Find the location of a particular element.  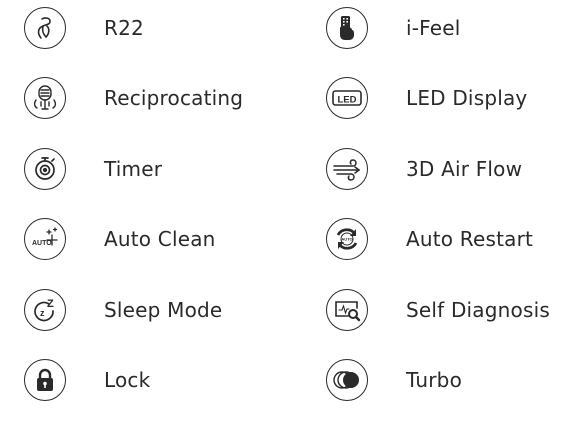

turbo-icon is located at coordinates (347, 380).